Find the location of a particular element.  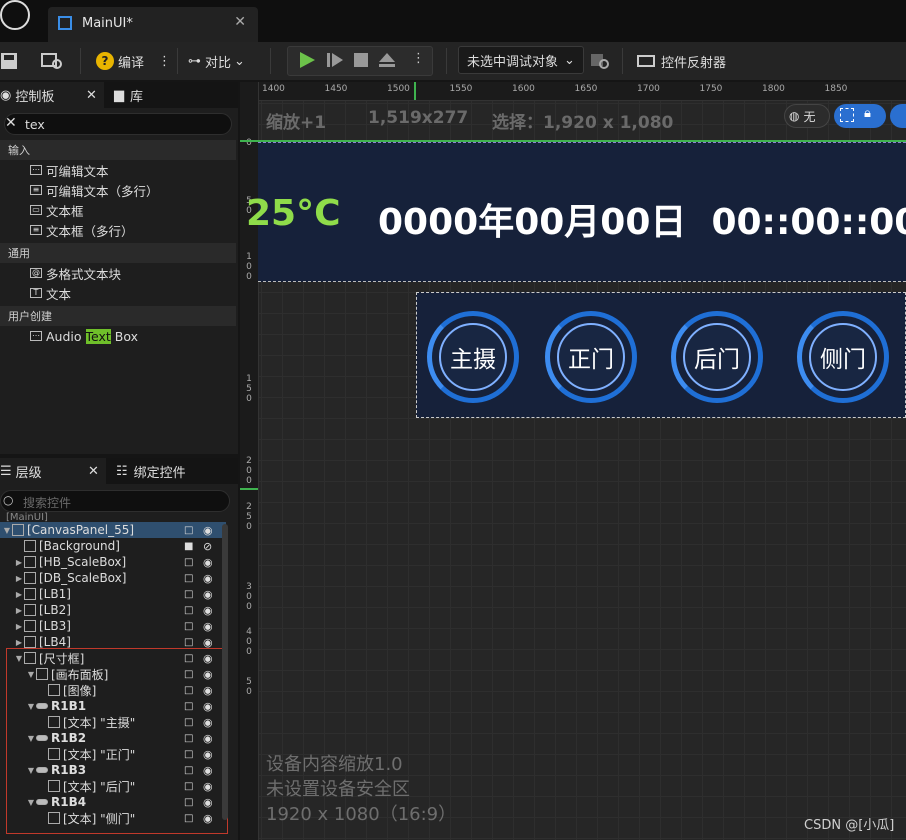

button-back-door: 后门 is located at coordinates (717, 357).